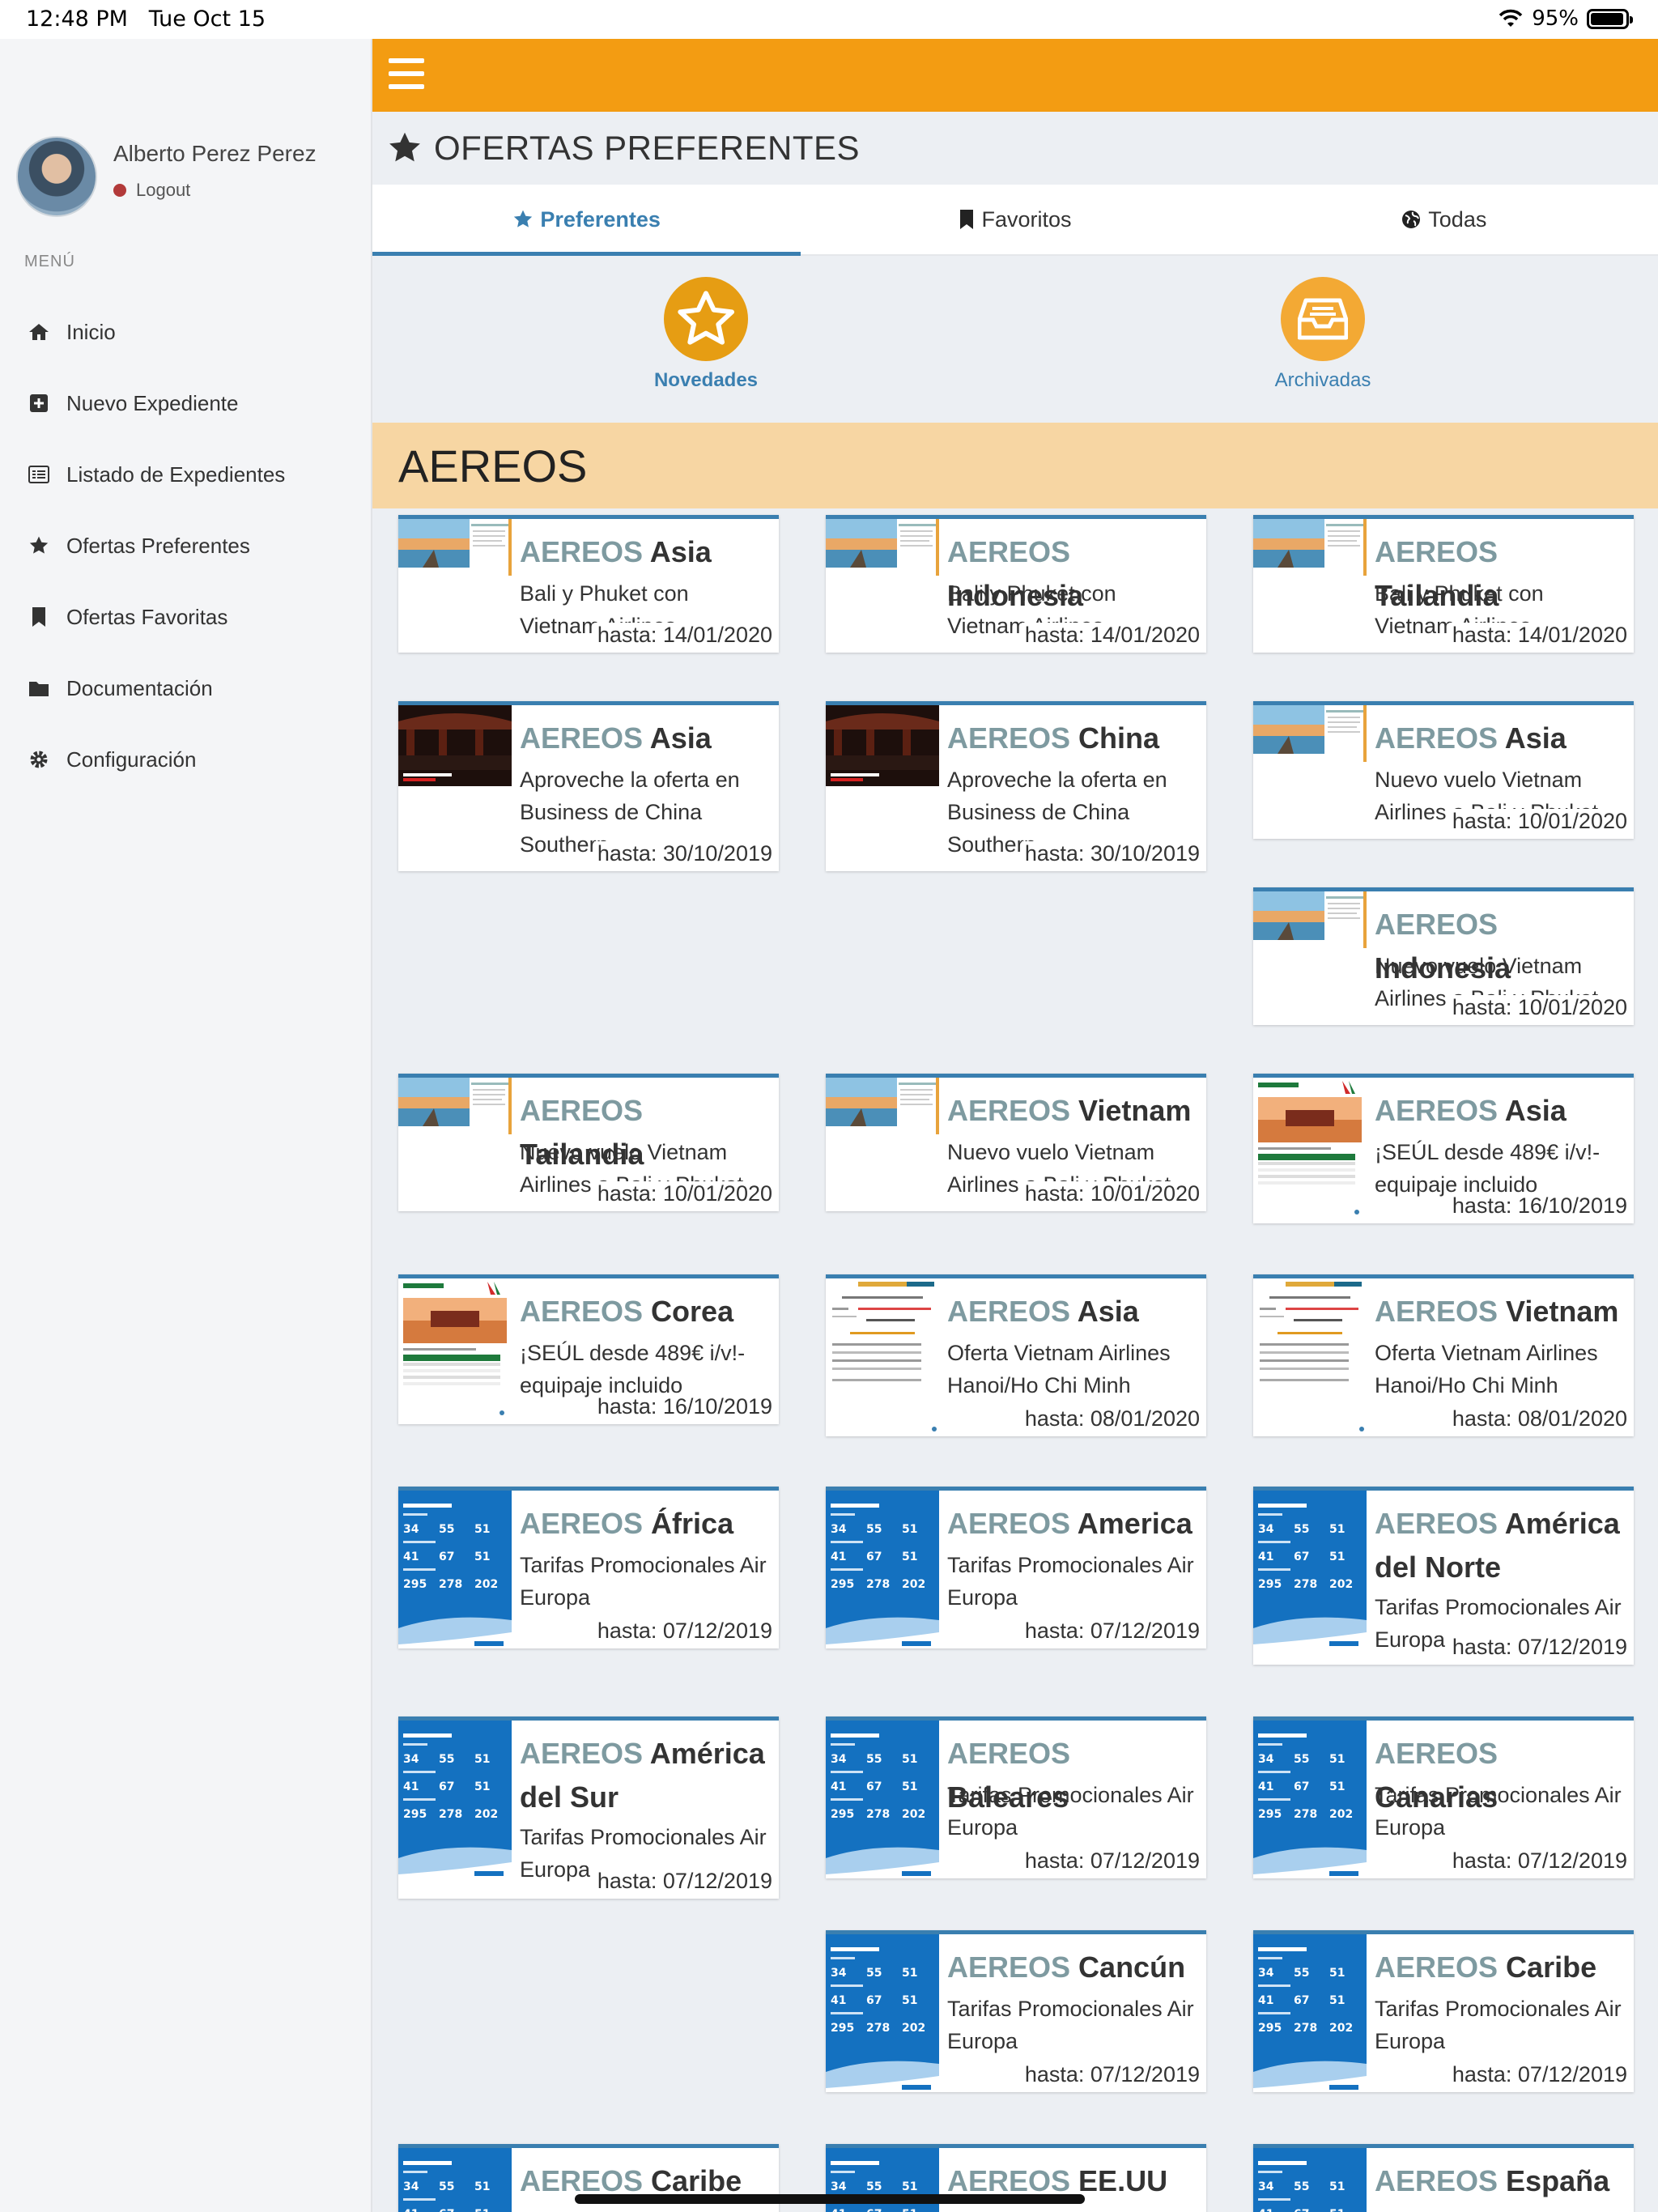 The height and width of the screenshot is (2212, 1658). What do you see at coordinates (1305, 1585) in the screenshot?
I see `svg-text: 278` at bounding box center [1305, 1585].